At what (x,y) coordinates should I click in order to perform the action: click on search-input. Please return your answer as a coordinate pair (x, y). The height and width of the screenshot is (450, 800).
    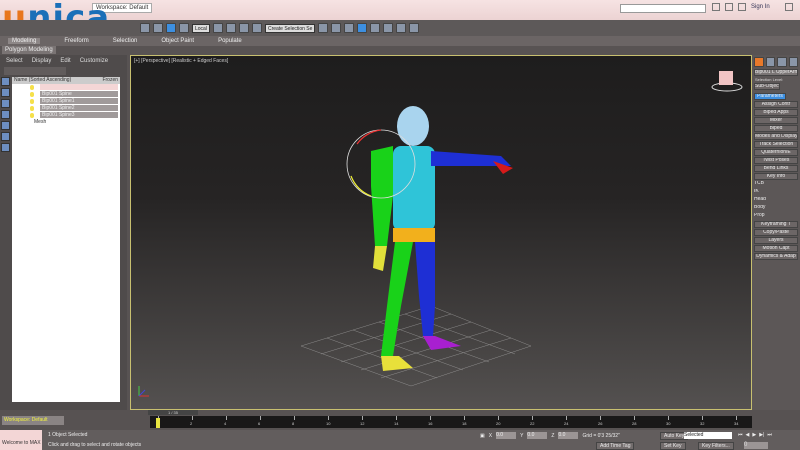
    Looking at the image, I should click on (663, 8).